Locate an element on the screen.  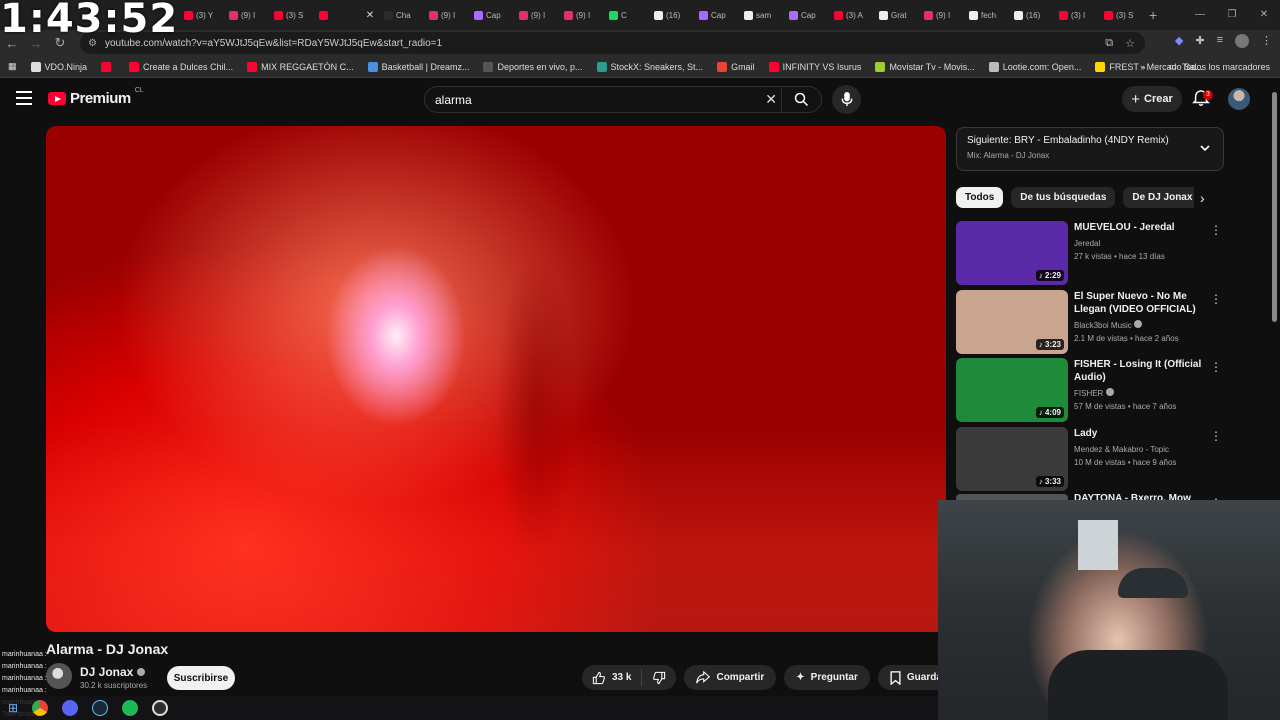
close-tab-icon: ✕ is located at coordinates (370, 15).